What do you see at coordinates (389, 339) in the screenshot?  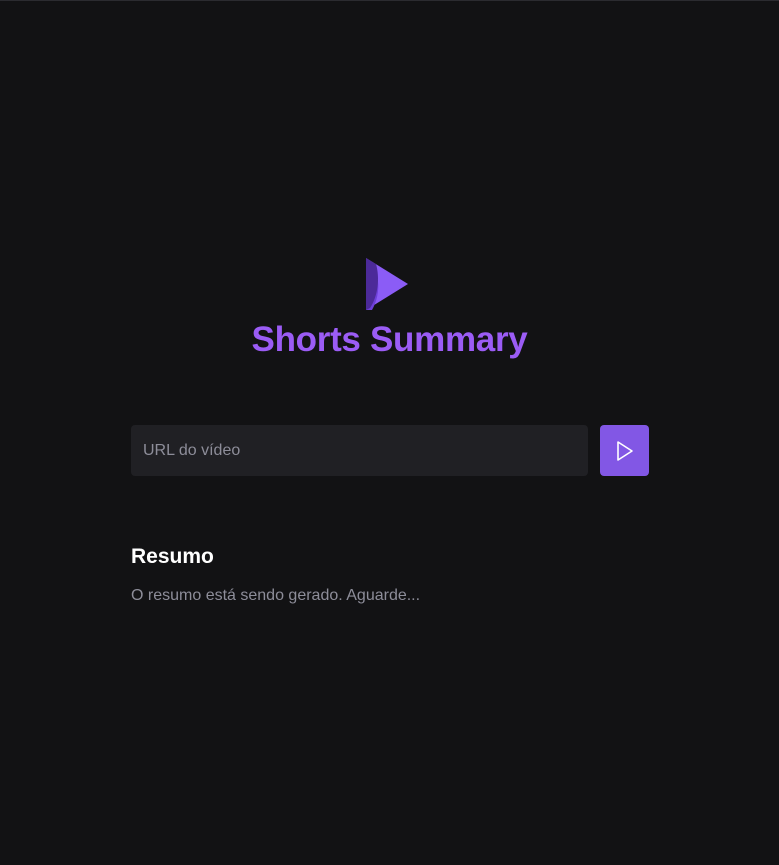 I see `app-title: Shorts Summary` at bounding box center [389, 339].